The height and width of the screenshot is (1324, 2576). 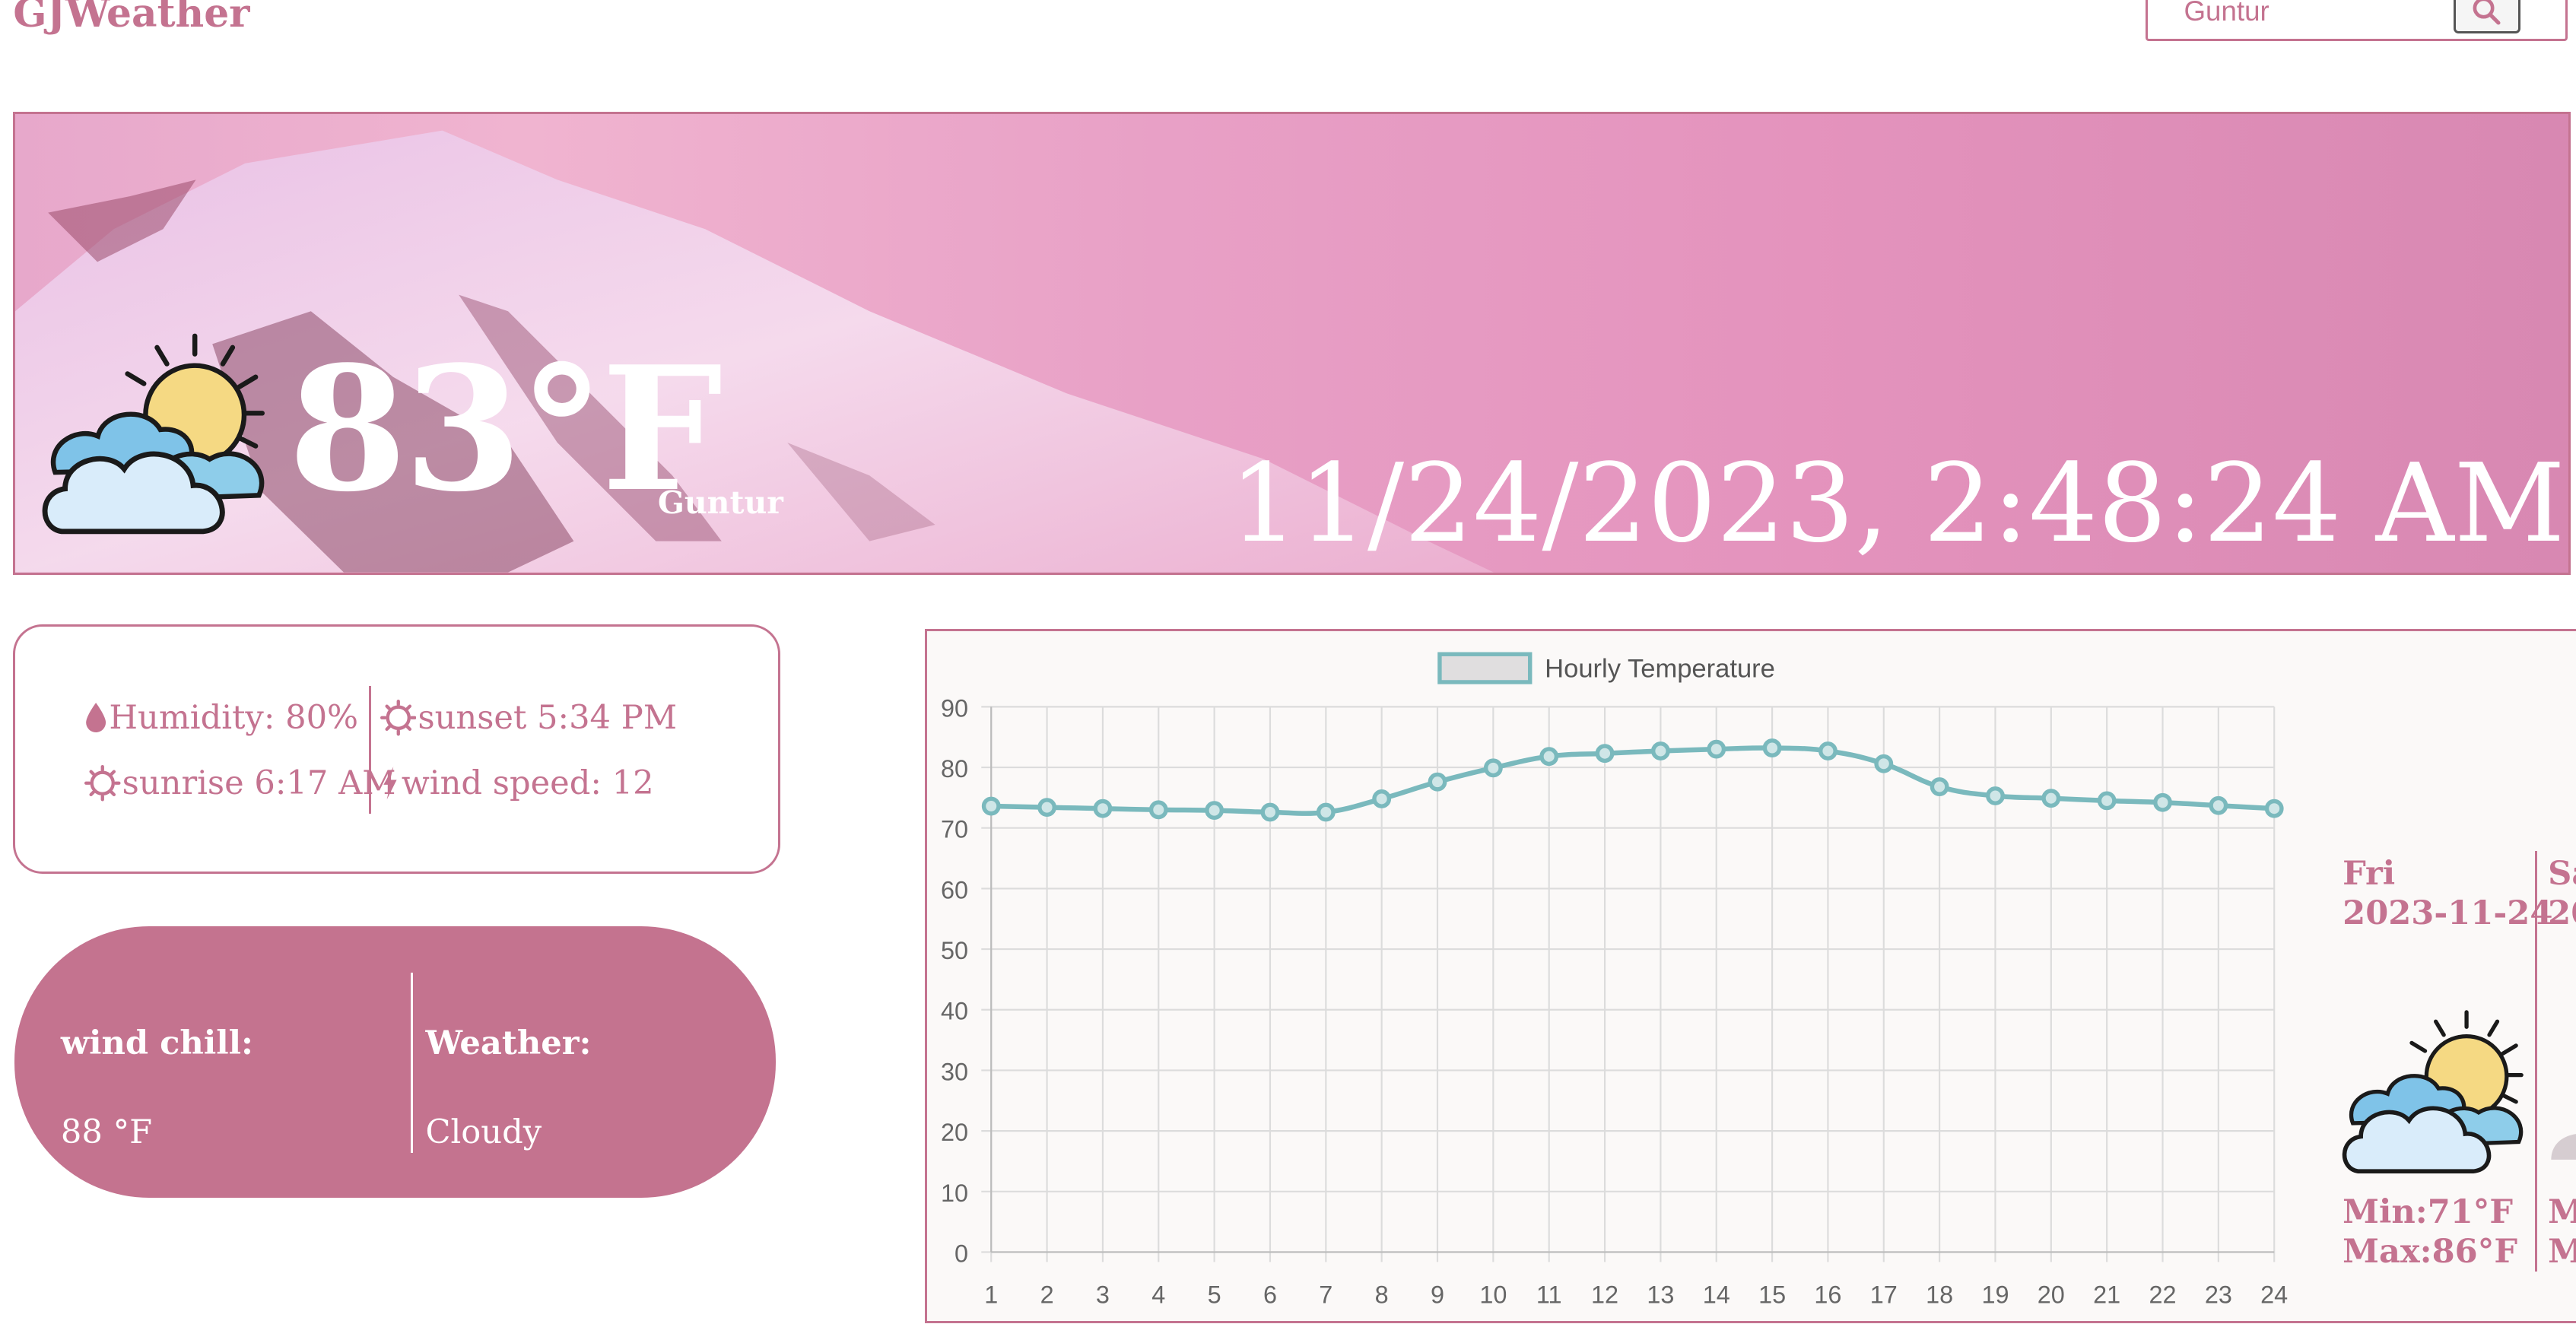 I want to click on y-tick-label: 10, so click(x=954, y=1193).